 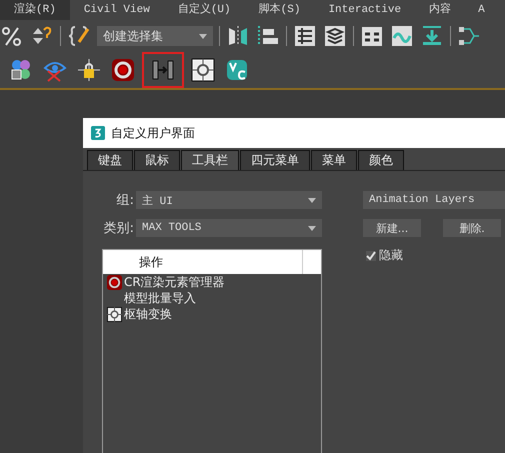 I want to click on tab: 鼠标, so click(x=157, y=160).